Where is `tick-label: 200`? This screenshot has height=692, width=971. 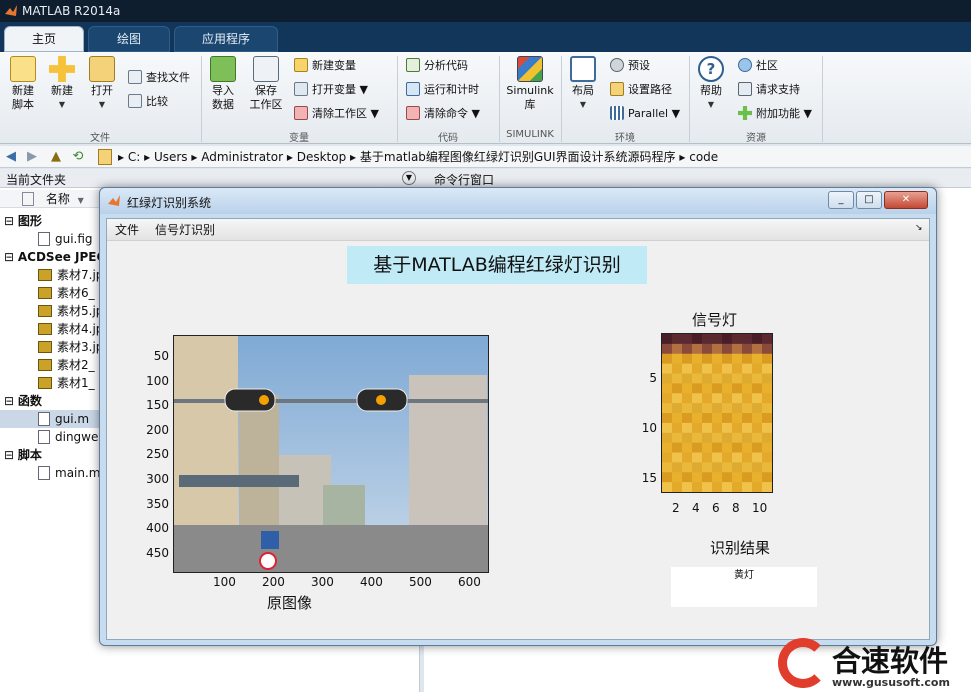
tick-label: 200 is located at coordinates (273, 582).